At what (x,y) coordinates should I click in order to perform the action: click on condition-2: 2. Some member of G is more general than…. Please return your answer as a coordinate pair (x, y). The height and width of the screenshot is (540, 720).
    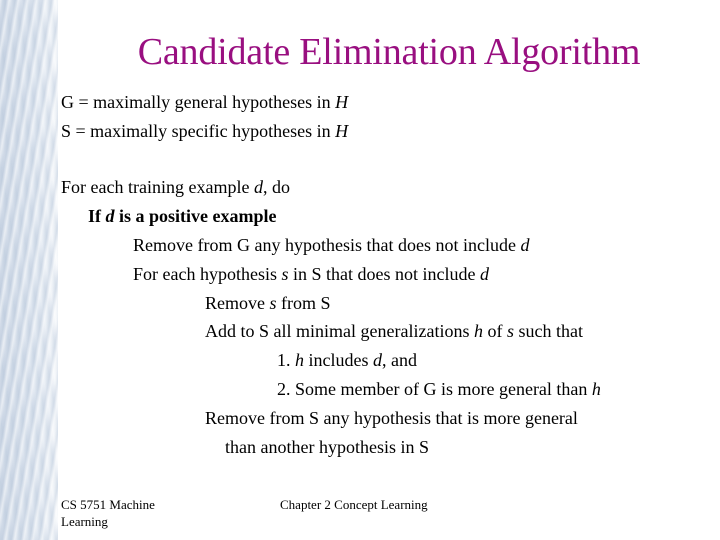
    Looking at the image, I should click on (439, 389).